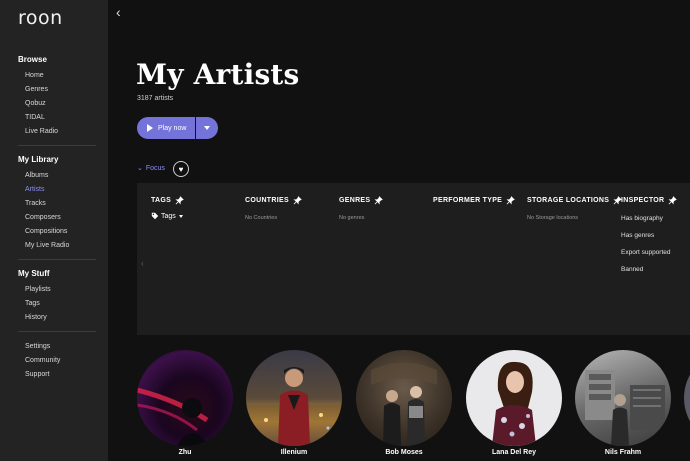 The height and width of the screenshot is (461, 690). What do you see at coordinates (568, 200) in the screenshot?
I see `storage-locations-header: STORAGE LOCATIONS` at bounding box center [568, 200].